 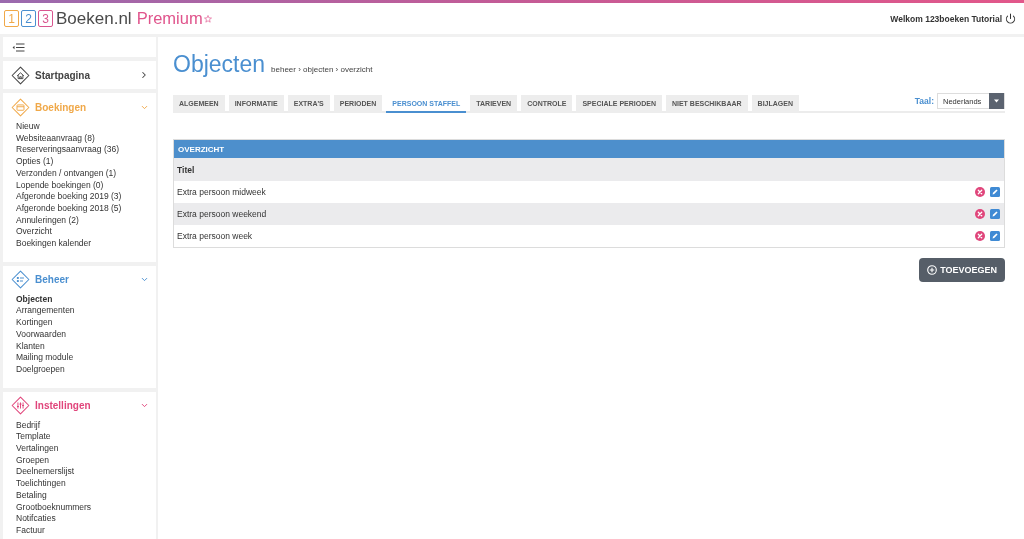 I want to click on logo-name: Boeken.nl, so click(x=94, y=18).